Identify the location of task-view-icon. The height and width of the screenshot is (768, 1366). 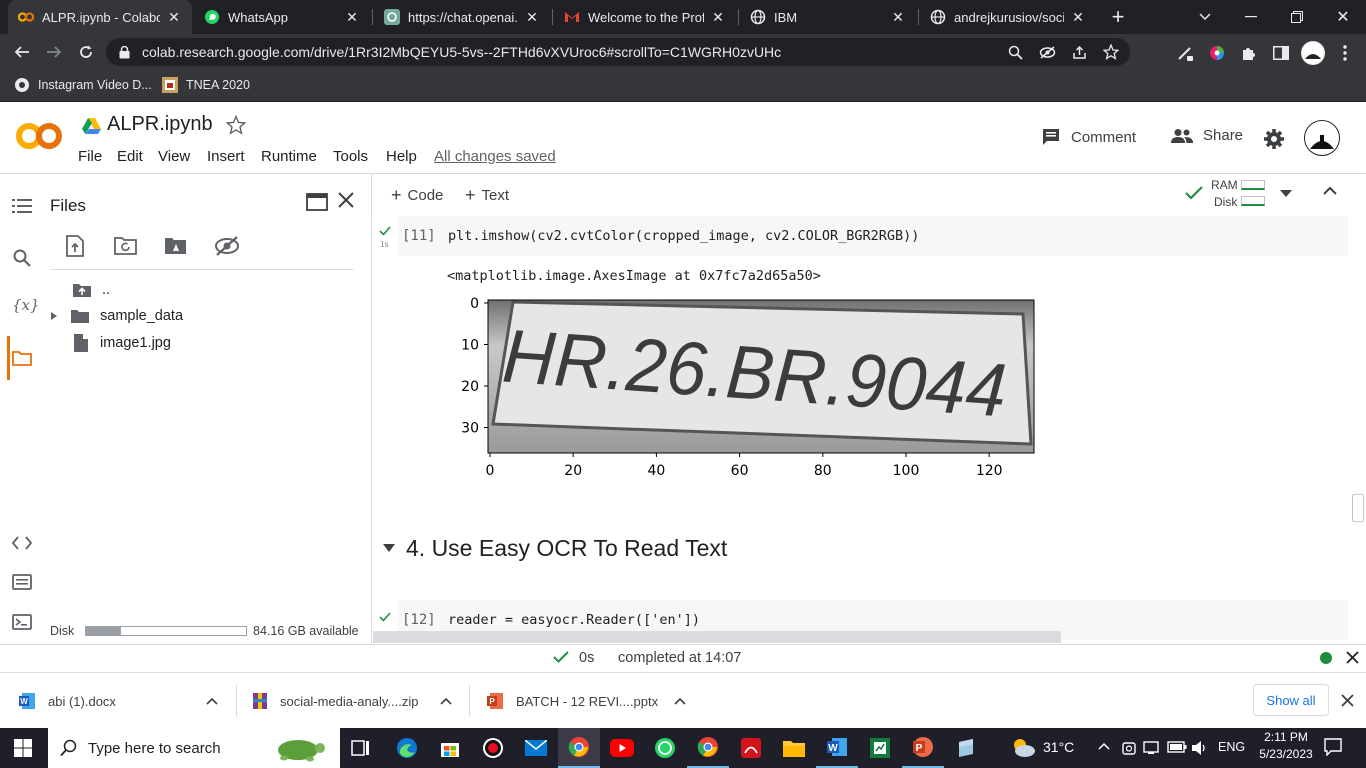
(361, 748).